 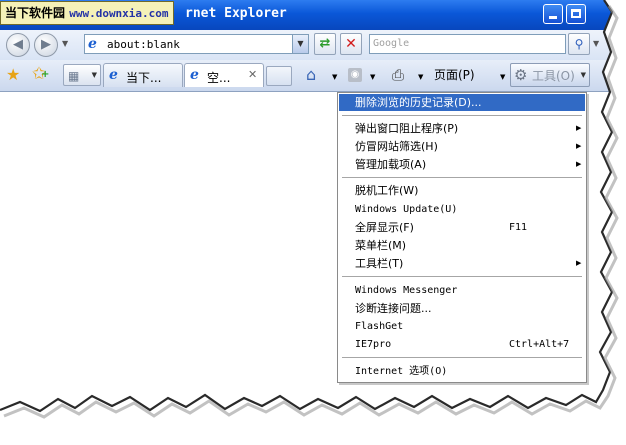 I want to click on new-tab-button, so click(x=279, y=76).